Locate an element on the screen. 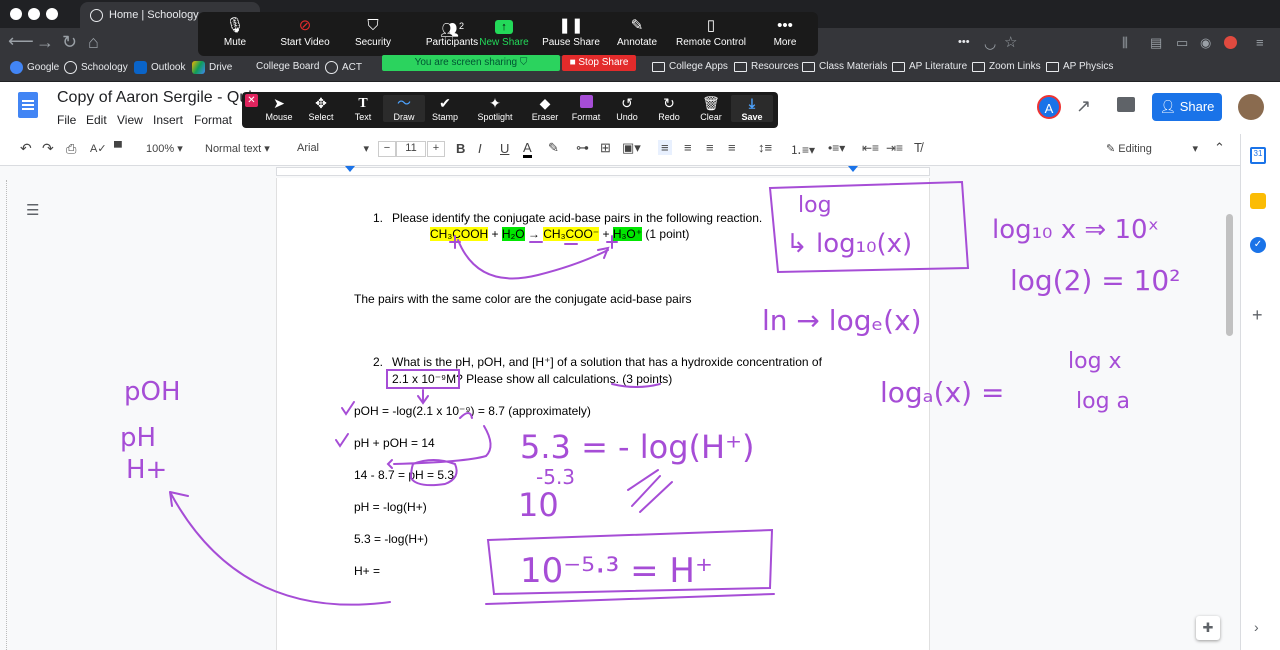 This screenshot has width=1280, height=650. paint-format-icon: ▀ is located at coordinates (118, 148).